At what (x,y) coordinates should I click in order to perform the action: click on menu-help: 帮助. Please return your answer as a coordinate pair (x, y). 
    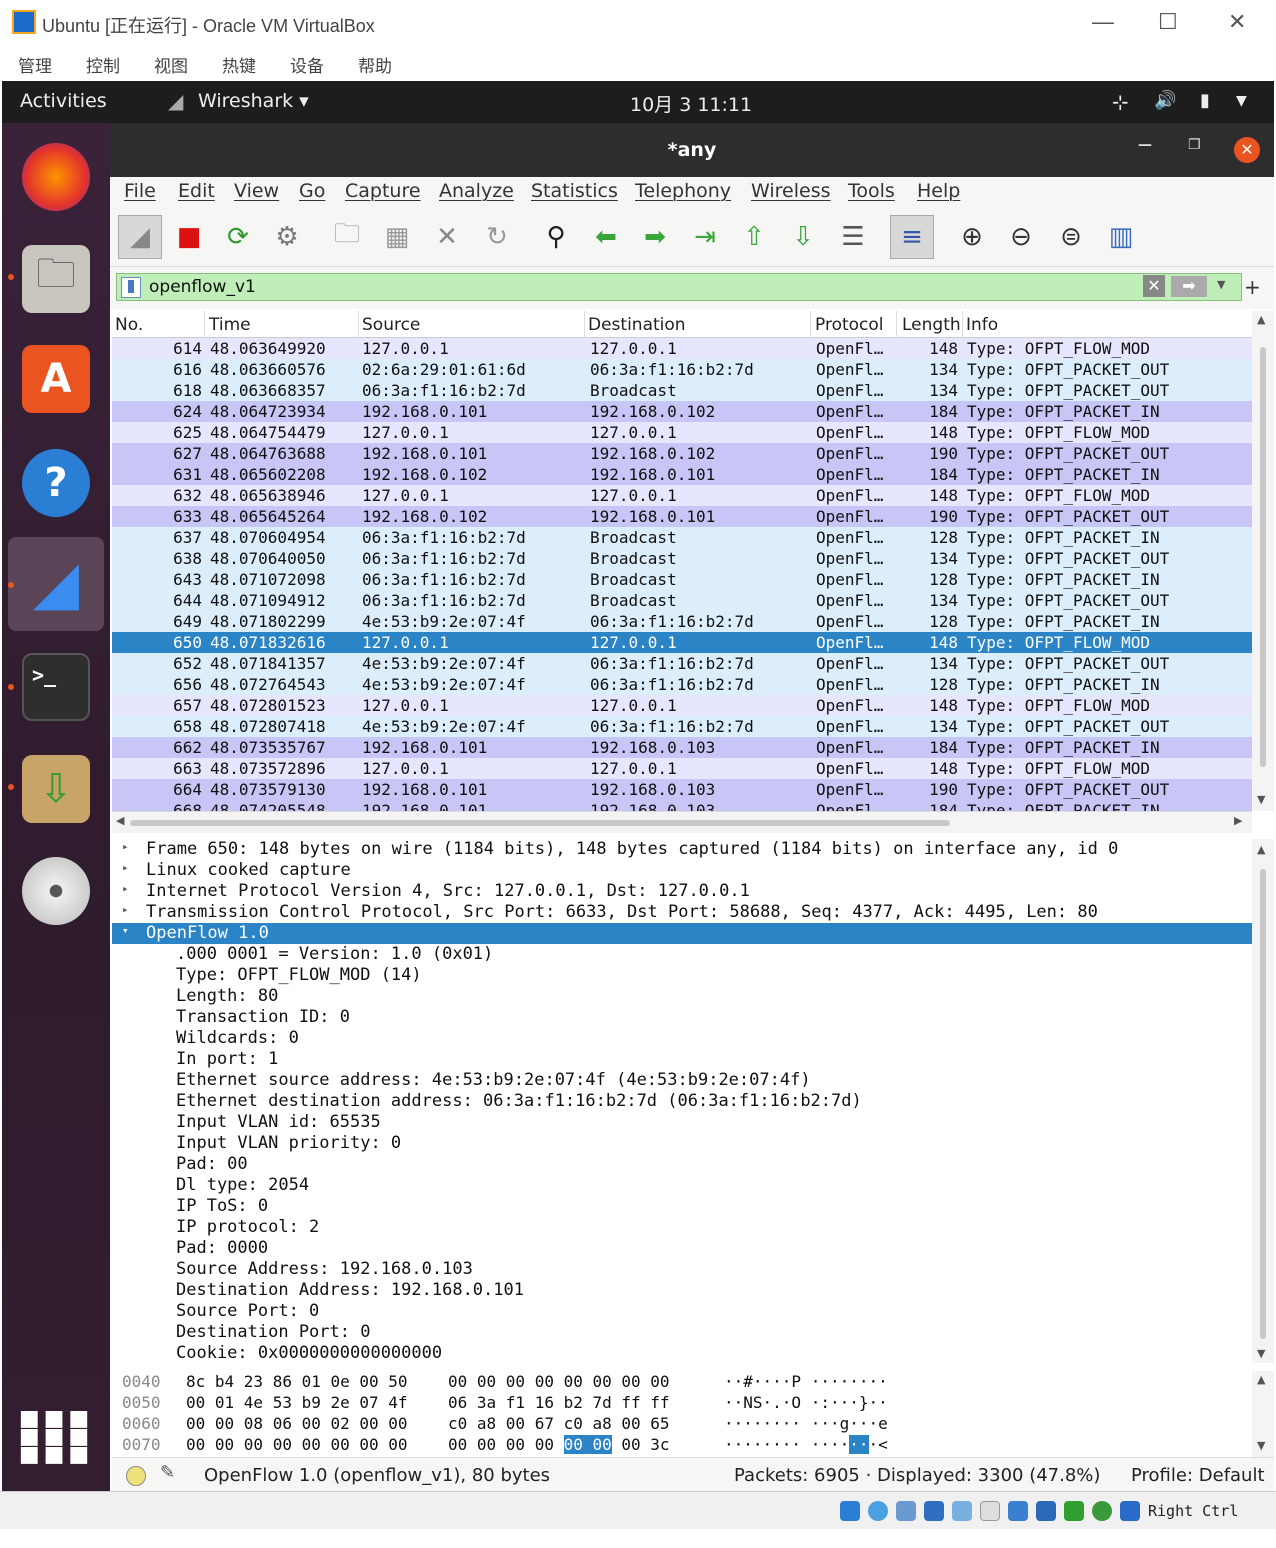
    Looking at the image, I should click on (375, 64).